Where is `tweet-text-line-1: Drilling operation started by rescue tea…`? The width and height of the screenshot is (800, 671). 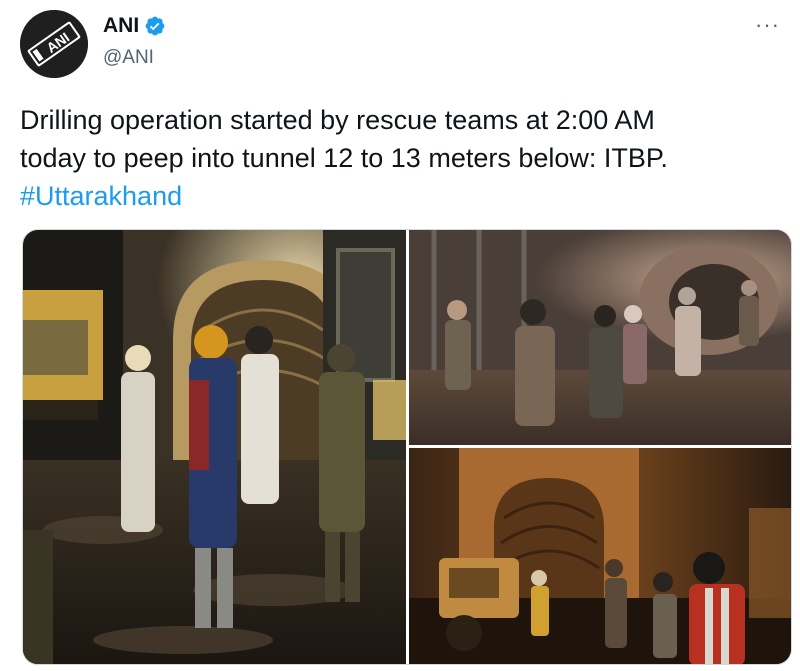
tweet-text-line-1: Drilling operation started by rescue tea… is located at coordinates (337, 120).